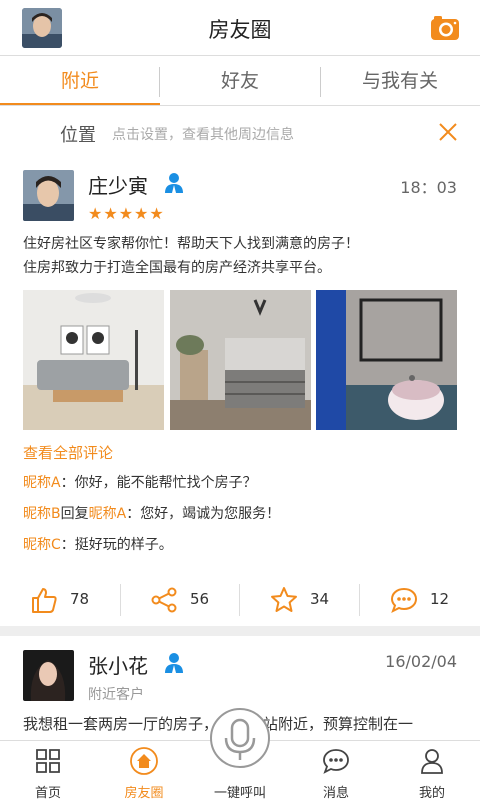 Image resolution: width=480 pixels, height=801 pixels. I want to click on tab-friends: 好友, so click(240, 81).